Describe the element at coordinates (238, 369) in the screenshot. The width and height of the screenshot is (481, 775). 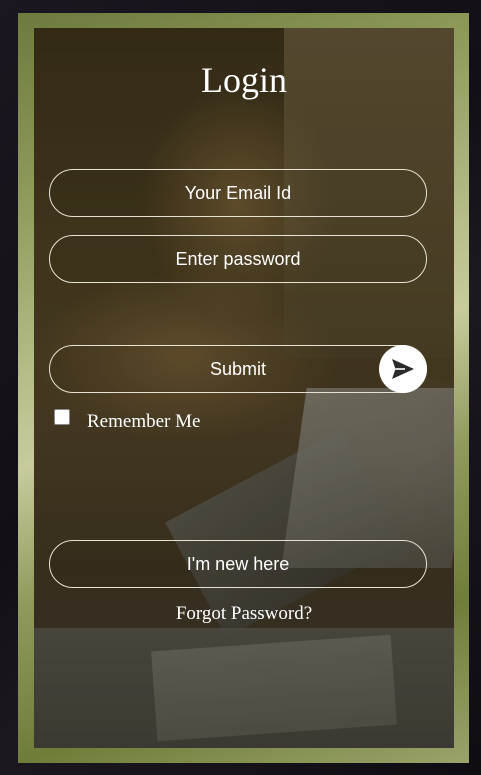
I see `submit-button: Submit` at that location.